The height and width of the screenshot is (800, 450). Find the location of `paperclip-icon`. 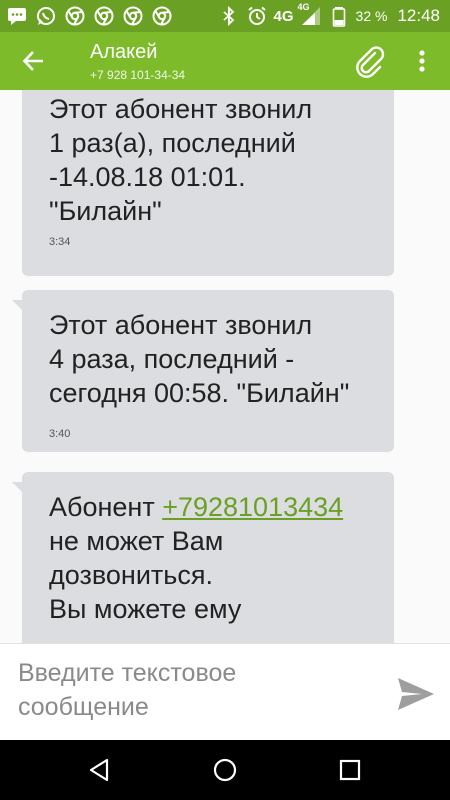

paperclip-icon is located at coordinates (370, 62).